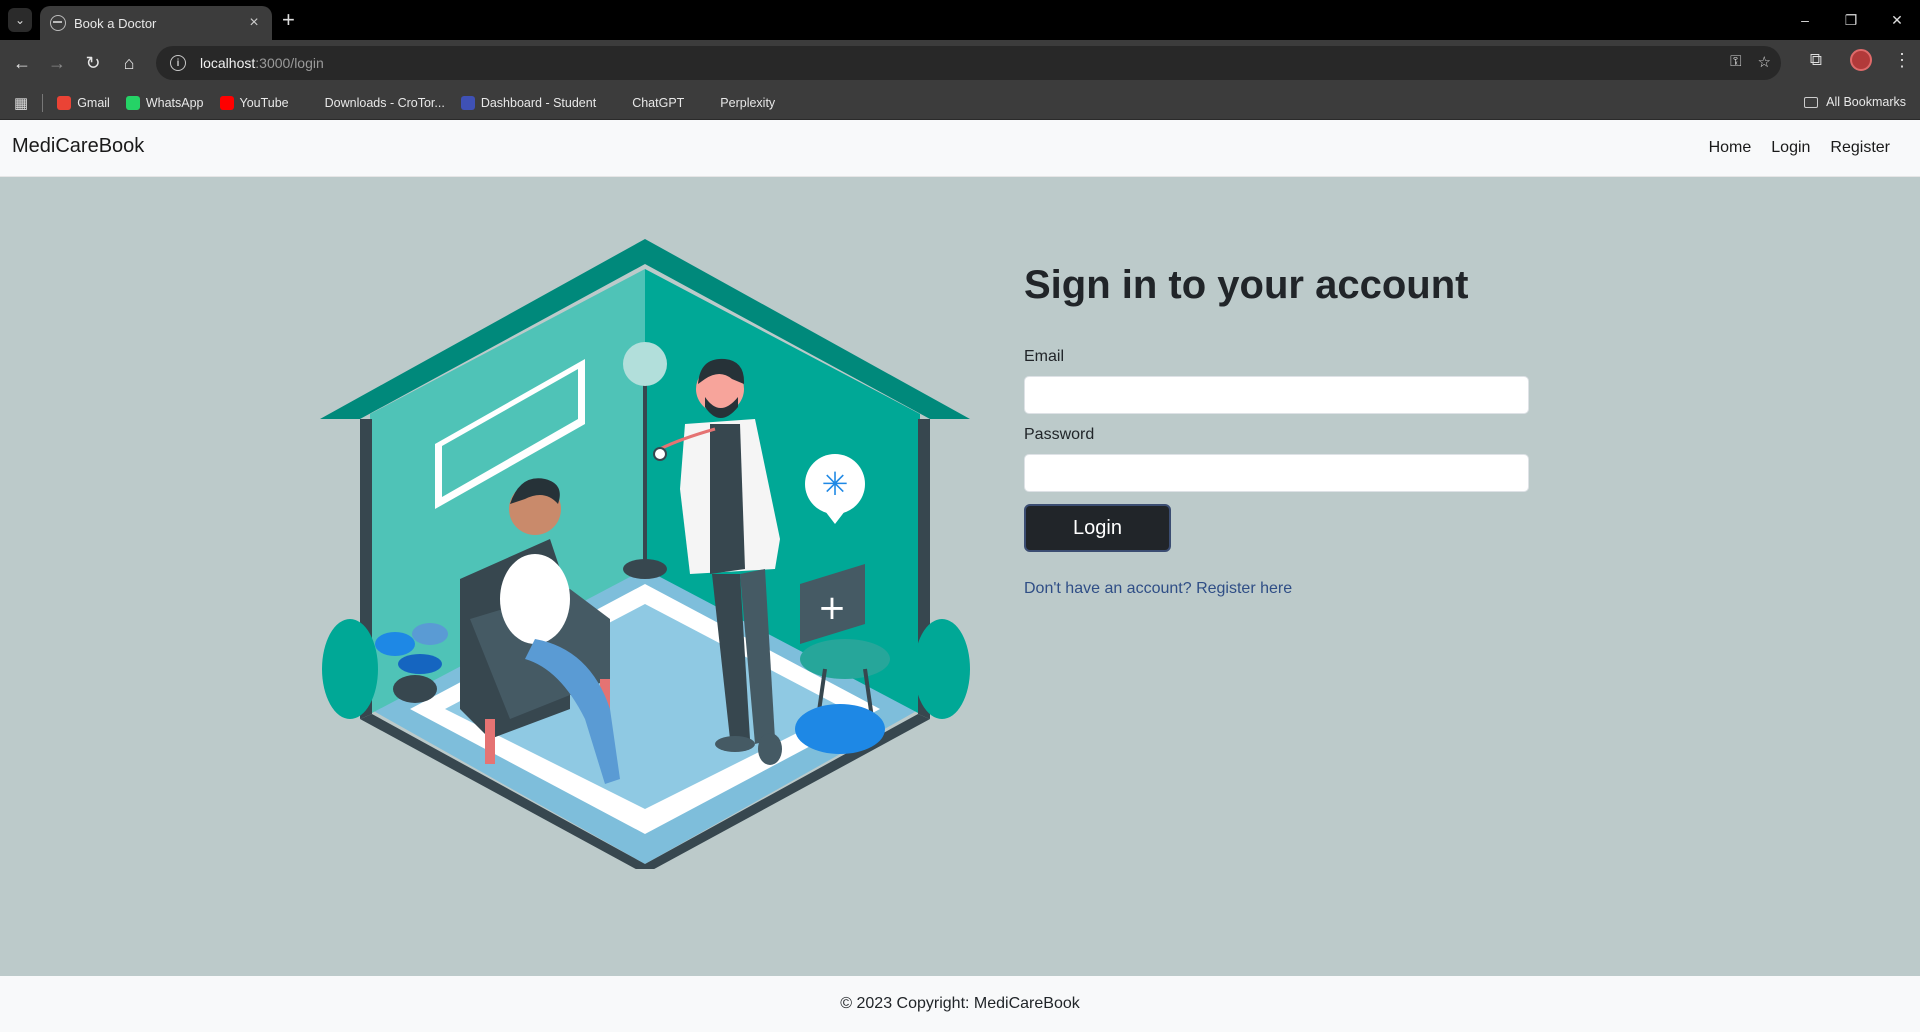 The width and height of the screenshot is (1920, 1032). Describe the element at coordinates (658, 102) in the screenshot. I see `bookmark-label: ChatGPT` at that location.